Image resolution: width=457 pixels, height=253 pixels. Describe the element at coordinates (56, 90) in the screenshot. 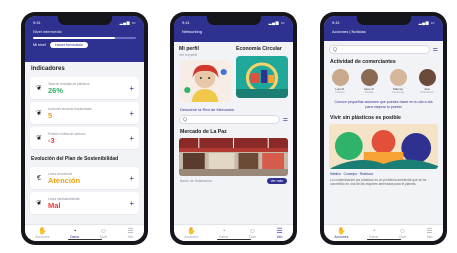

I see `indicator-value: 26%` at that location.